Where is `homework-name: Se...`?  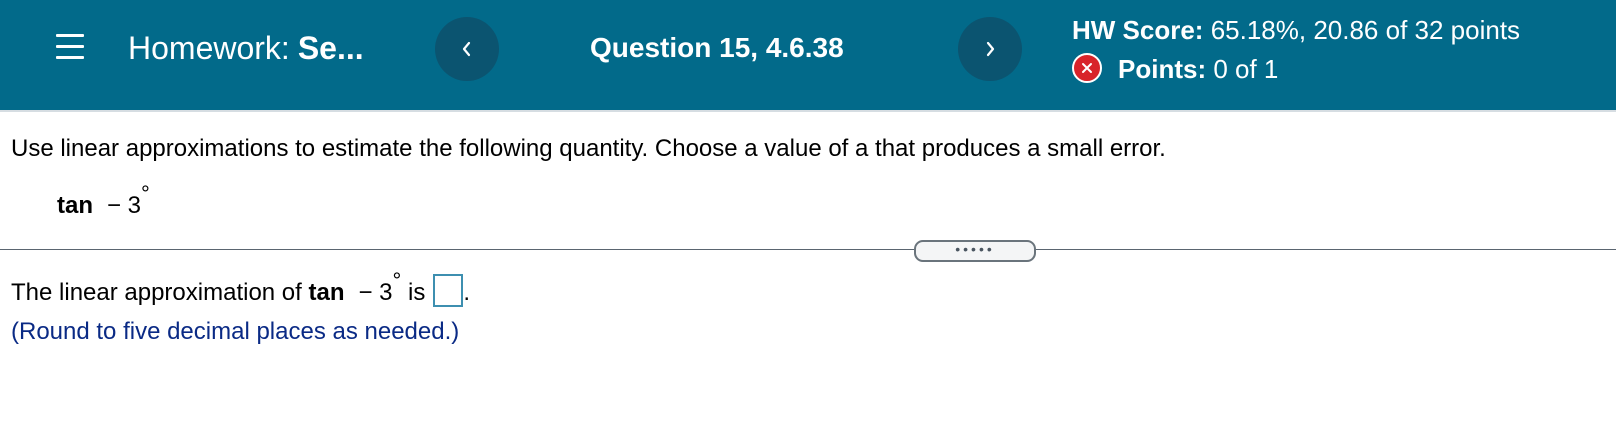
homework-name: Se... is located at coordinates (330, 48).